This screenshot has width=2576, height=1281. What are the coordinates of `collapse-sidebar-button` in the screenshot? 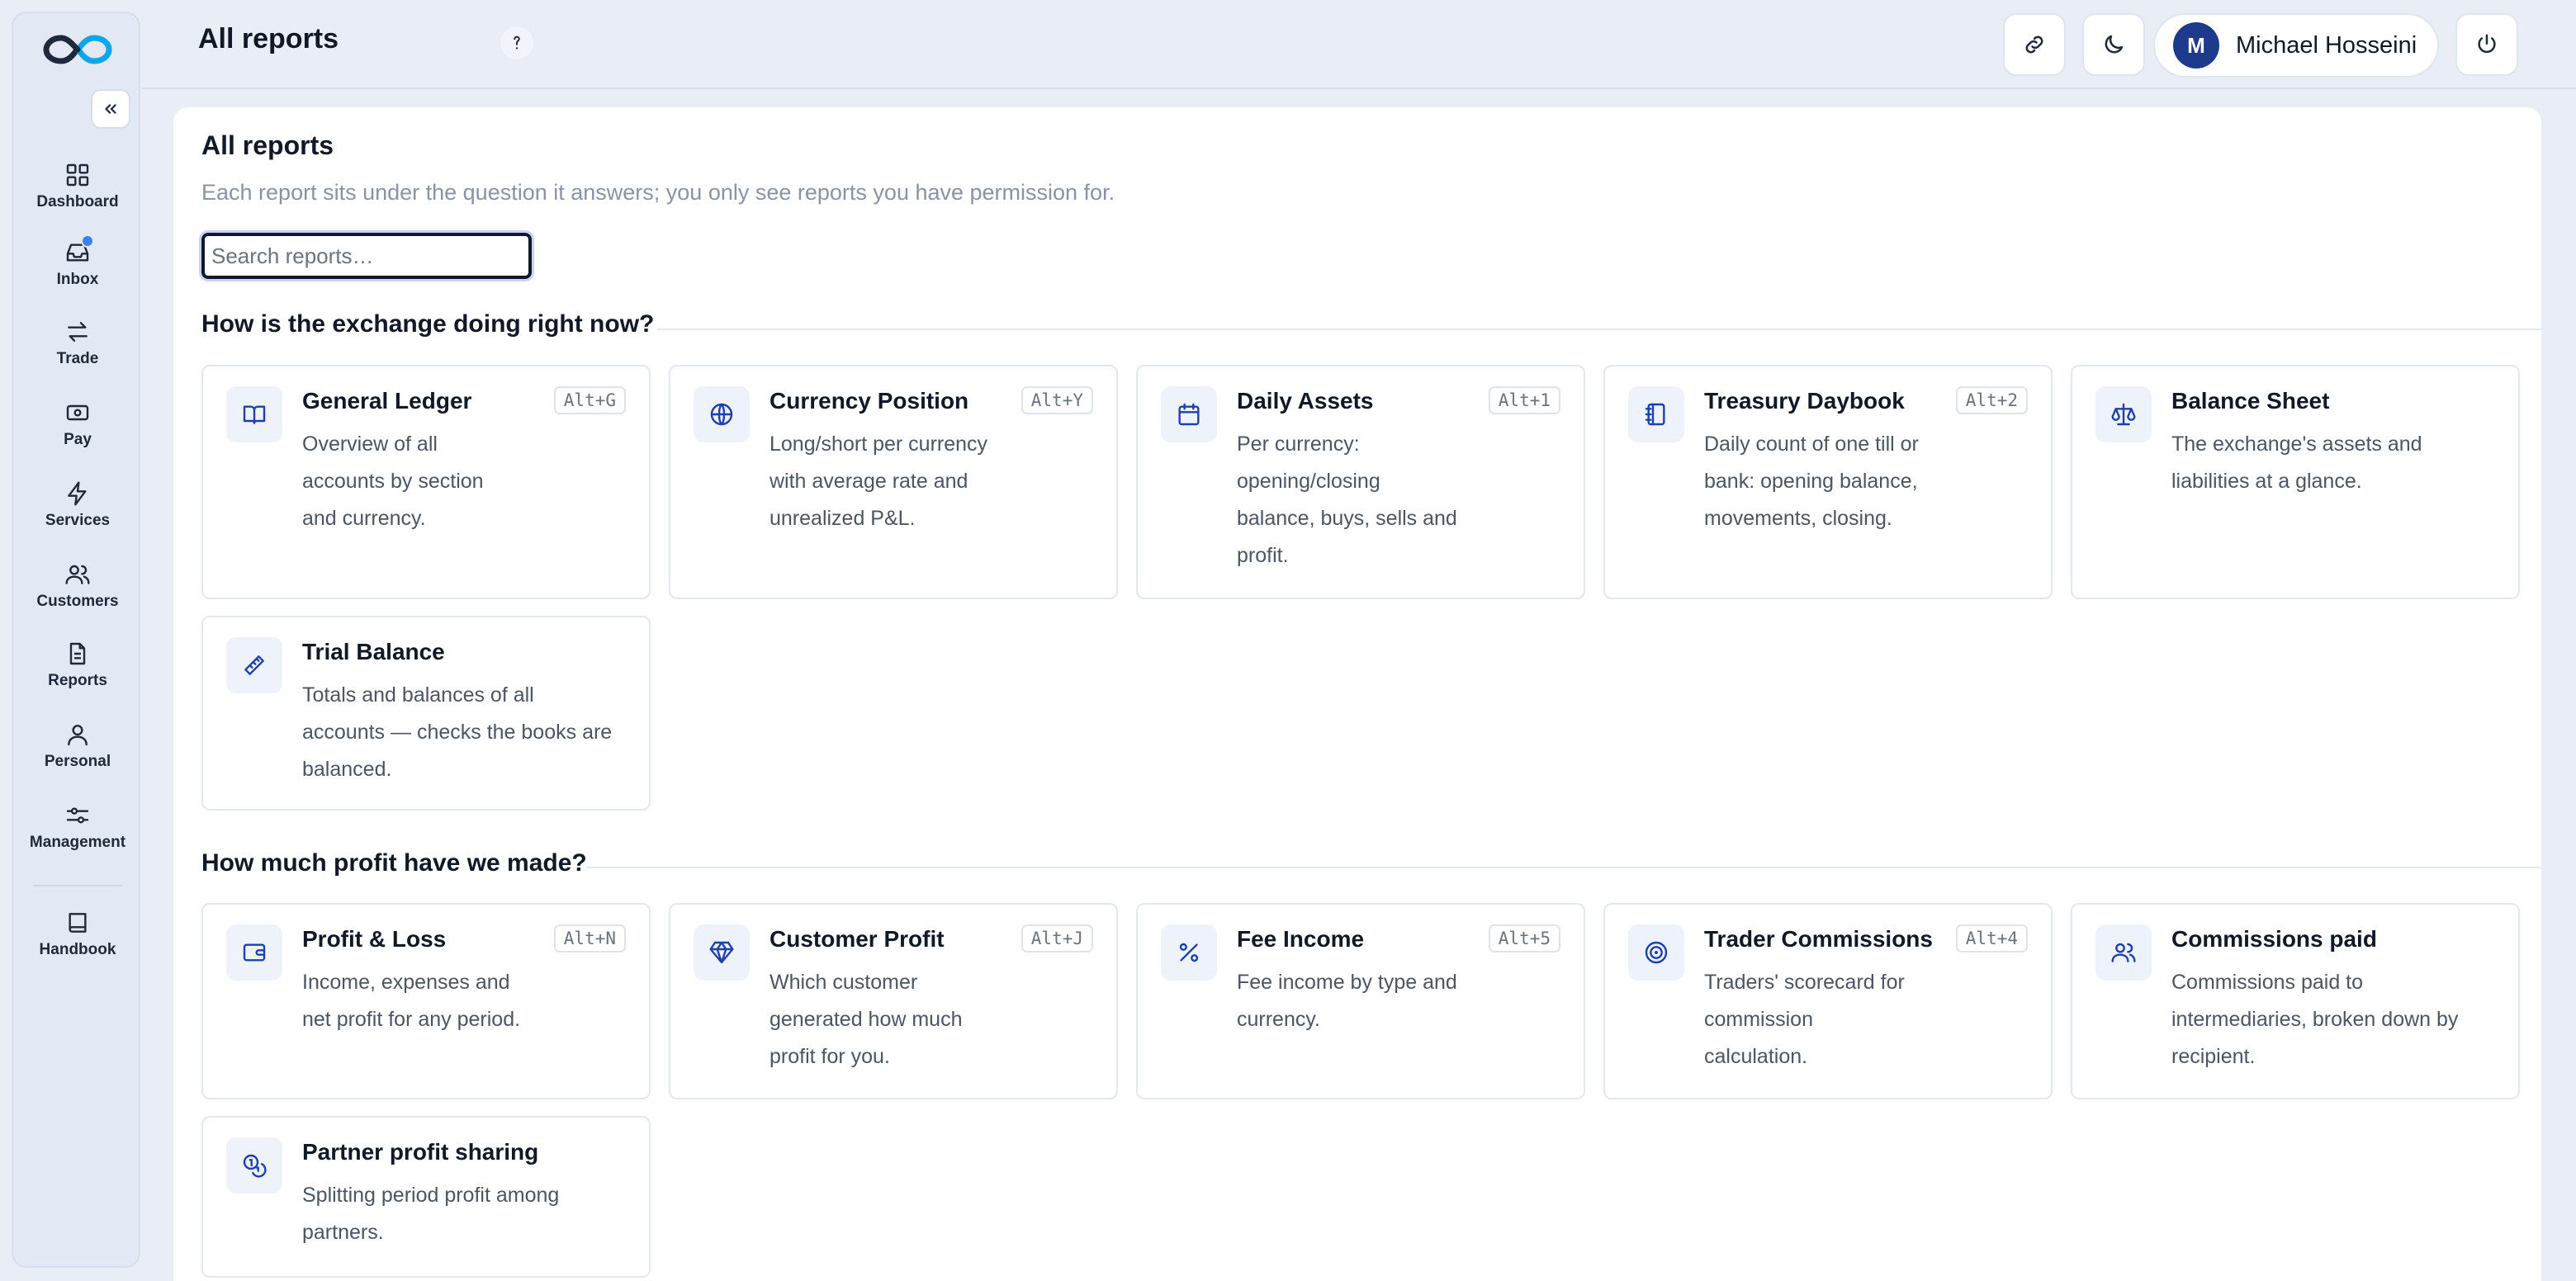 It's located at (110, 109).